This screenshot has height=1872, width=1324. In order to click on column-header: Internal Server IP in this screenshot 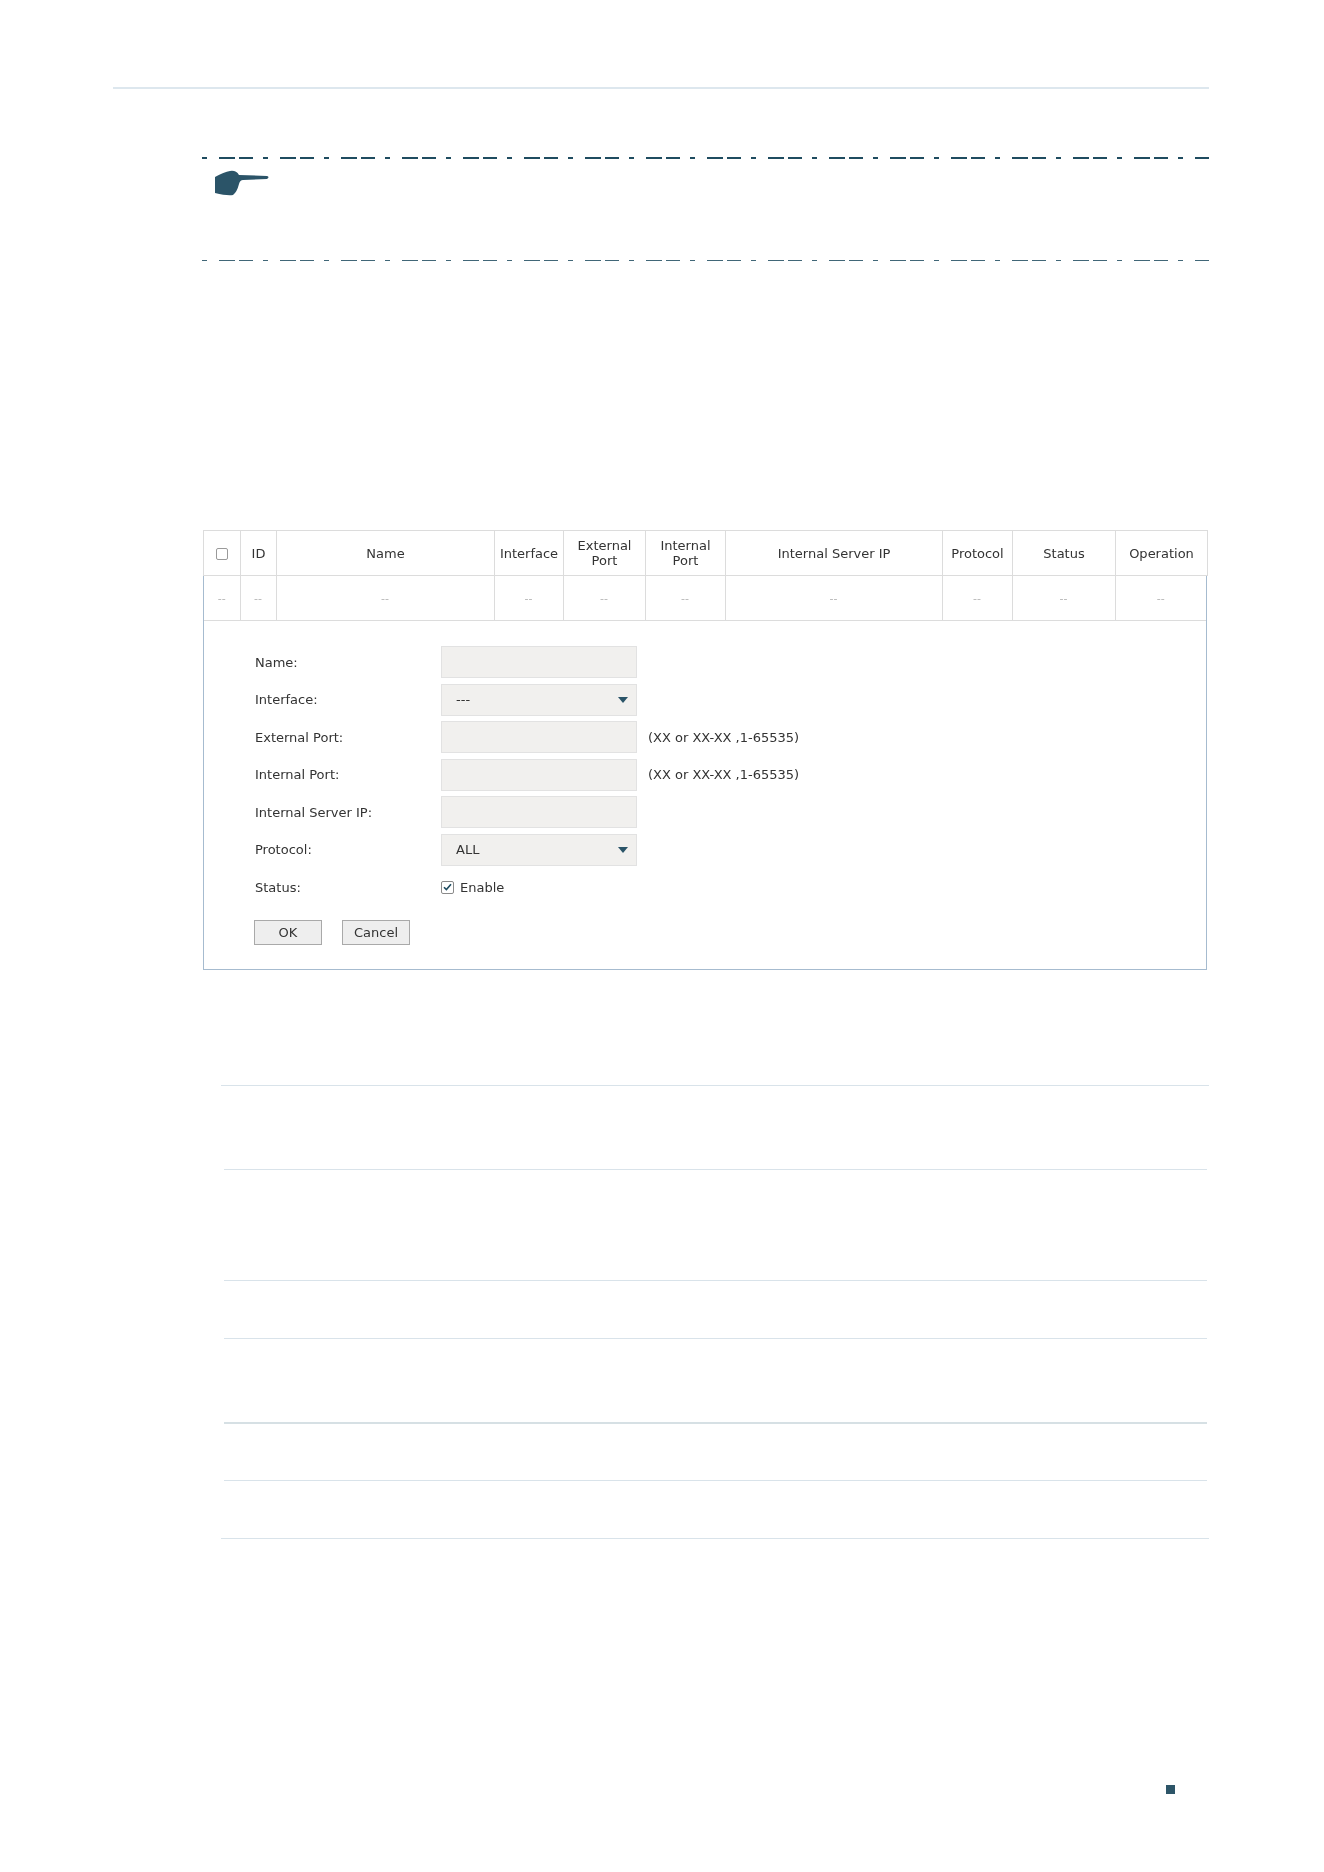, I will do `click(834, 553)`.